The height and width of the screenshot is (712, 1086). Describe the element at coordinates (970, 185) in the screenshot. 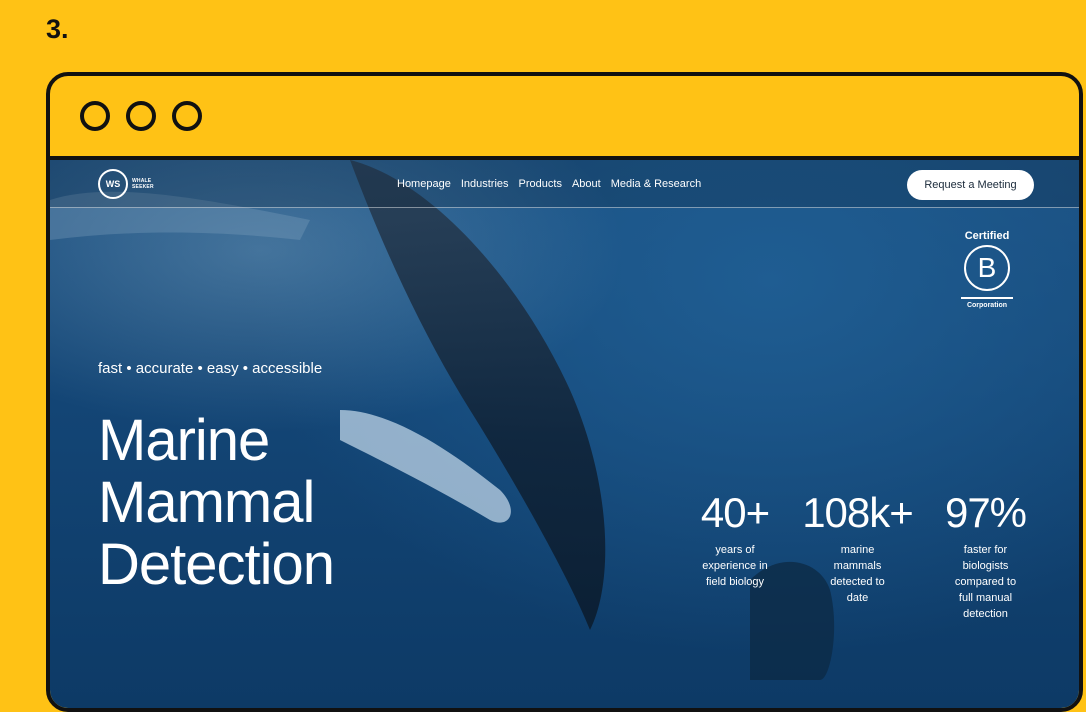

I see `request-meeting-button: Request a Meeting` at that location.